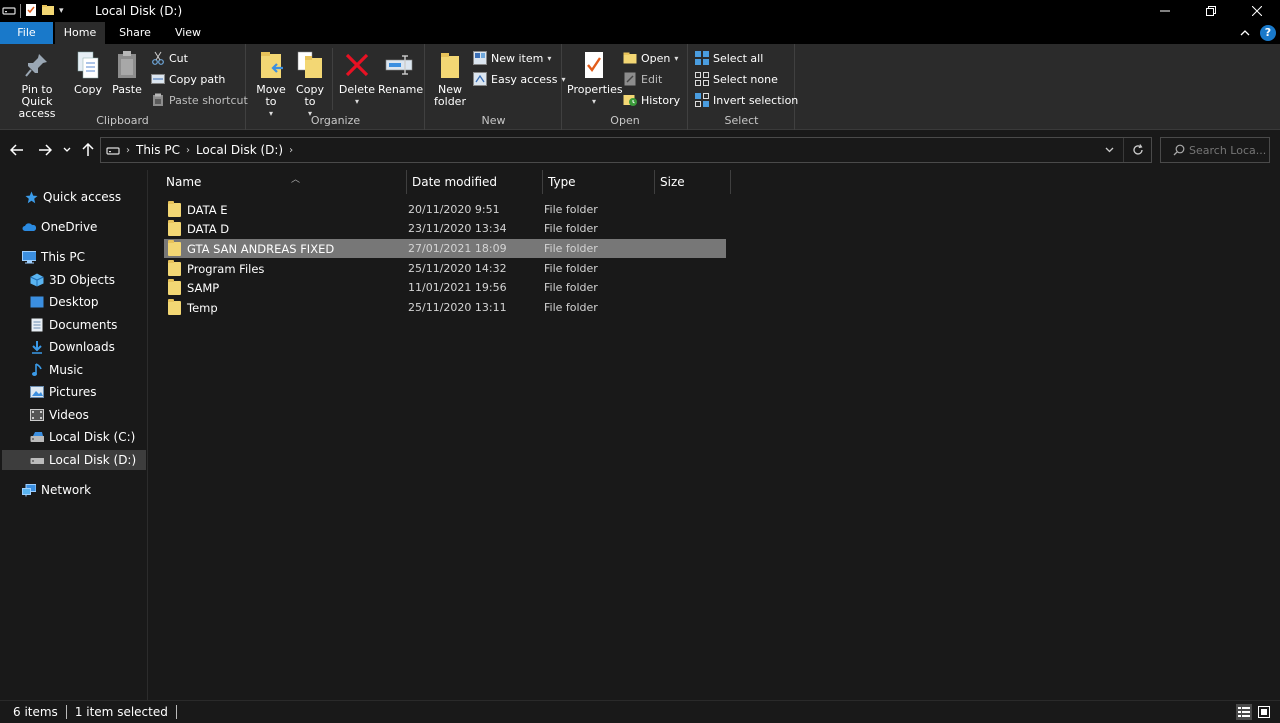 The height and width of the screenshot is (723, 1280). What do you see at coordinates (1245, 33) in the screenshot?
I see `collapse-ribbon-icon` at bounding box center [1245, 33].